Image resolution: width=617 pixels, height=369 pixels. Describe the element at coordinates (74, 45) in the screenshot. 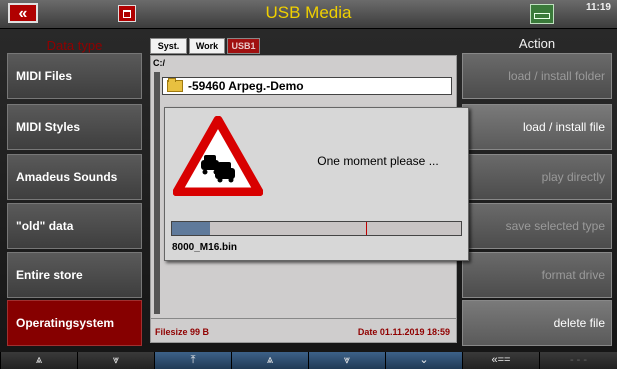

I see `data-type-header: Data type` at that location.